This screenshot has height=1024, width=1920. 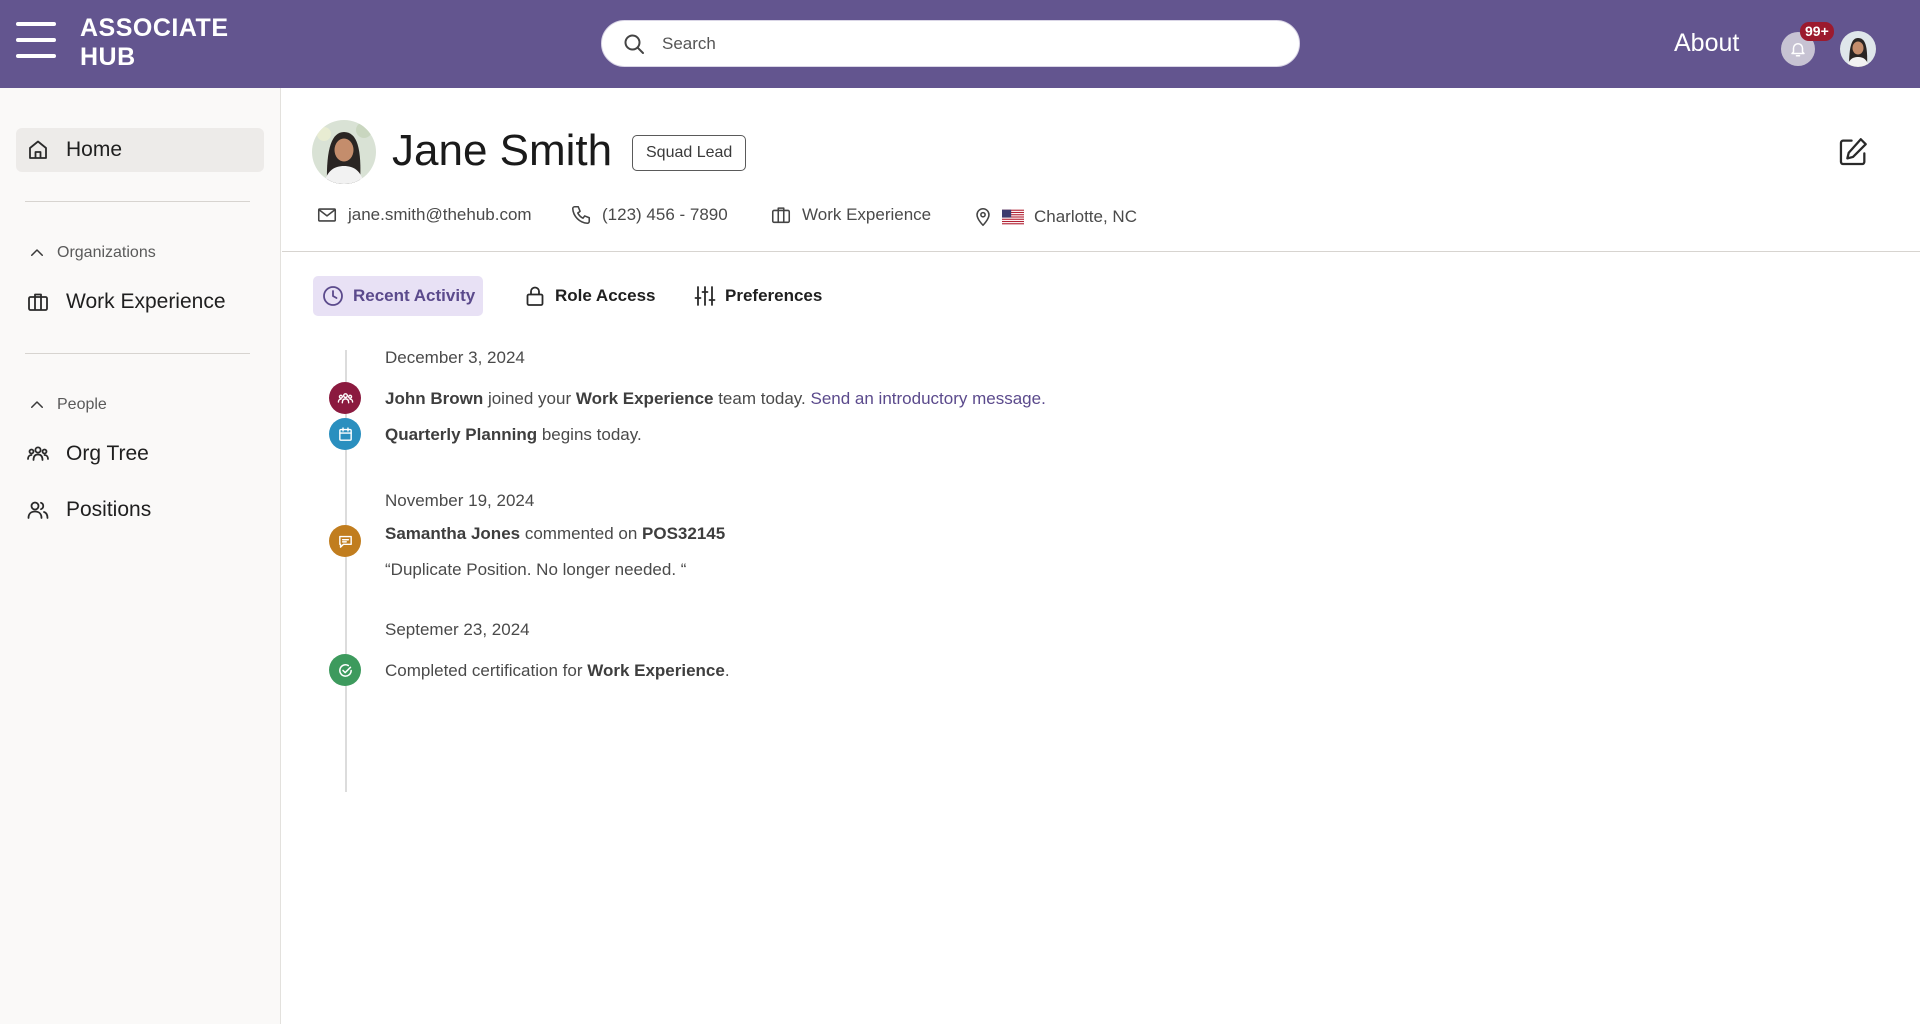 What do you see at coordinates (502, 150) in the screenshot?
I see `profile-name: Jane Smith` at bounding box center [502, 150].